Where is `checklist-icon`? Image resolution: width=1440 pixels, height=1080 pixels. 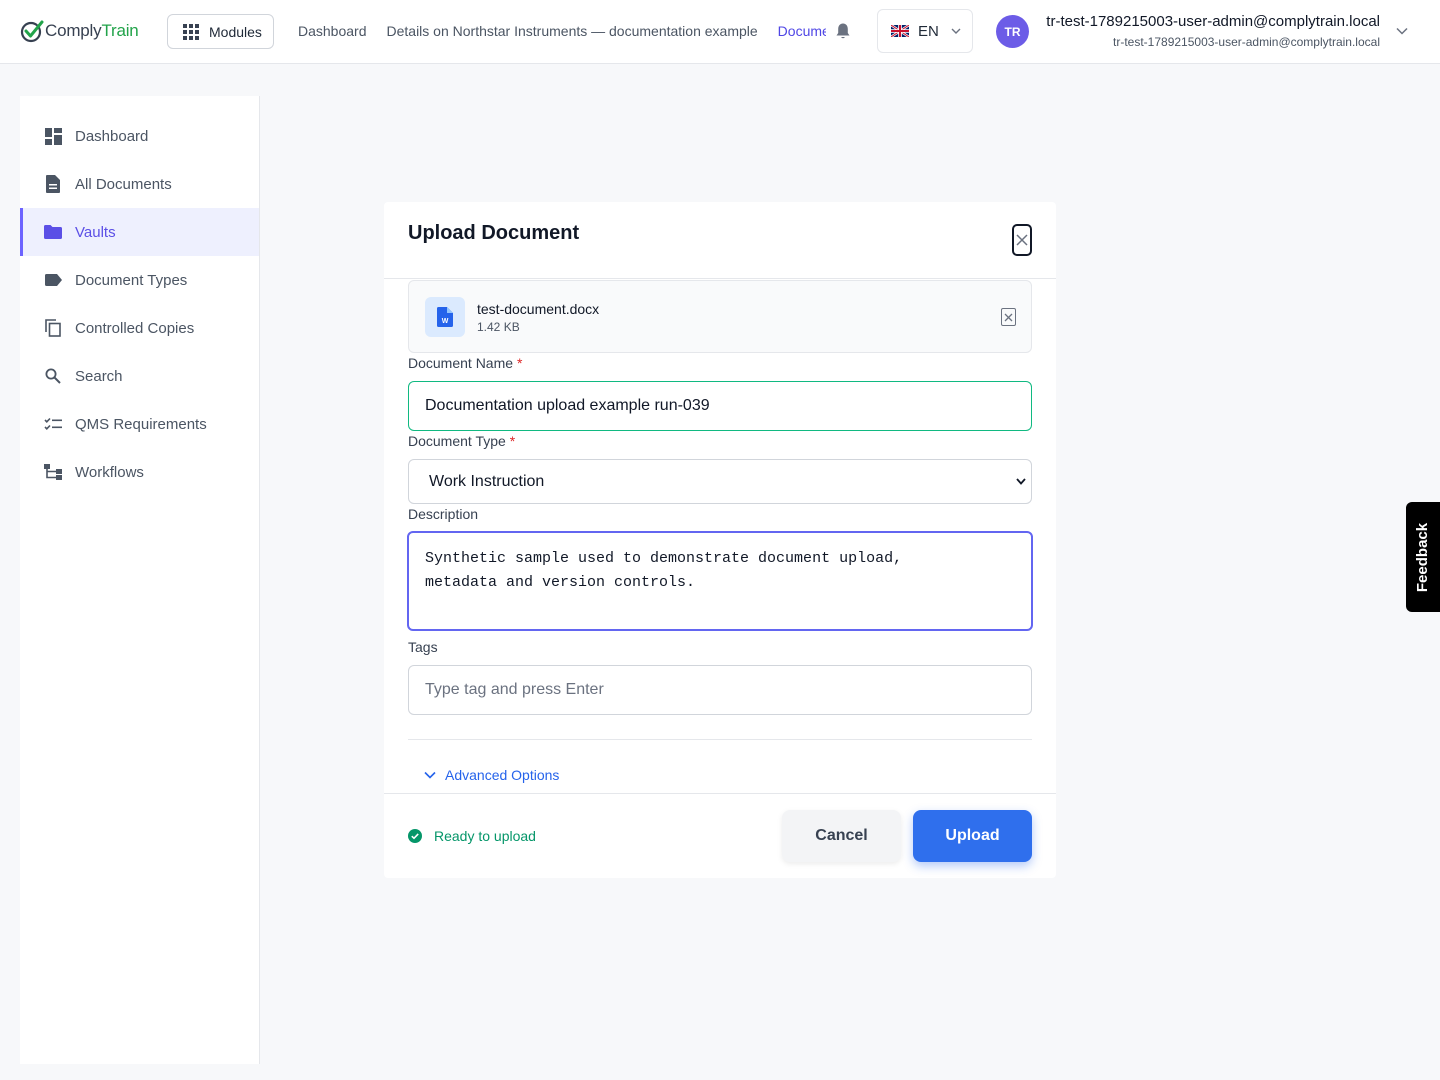 checklist-icon is located at coordinates (53, 424).